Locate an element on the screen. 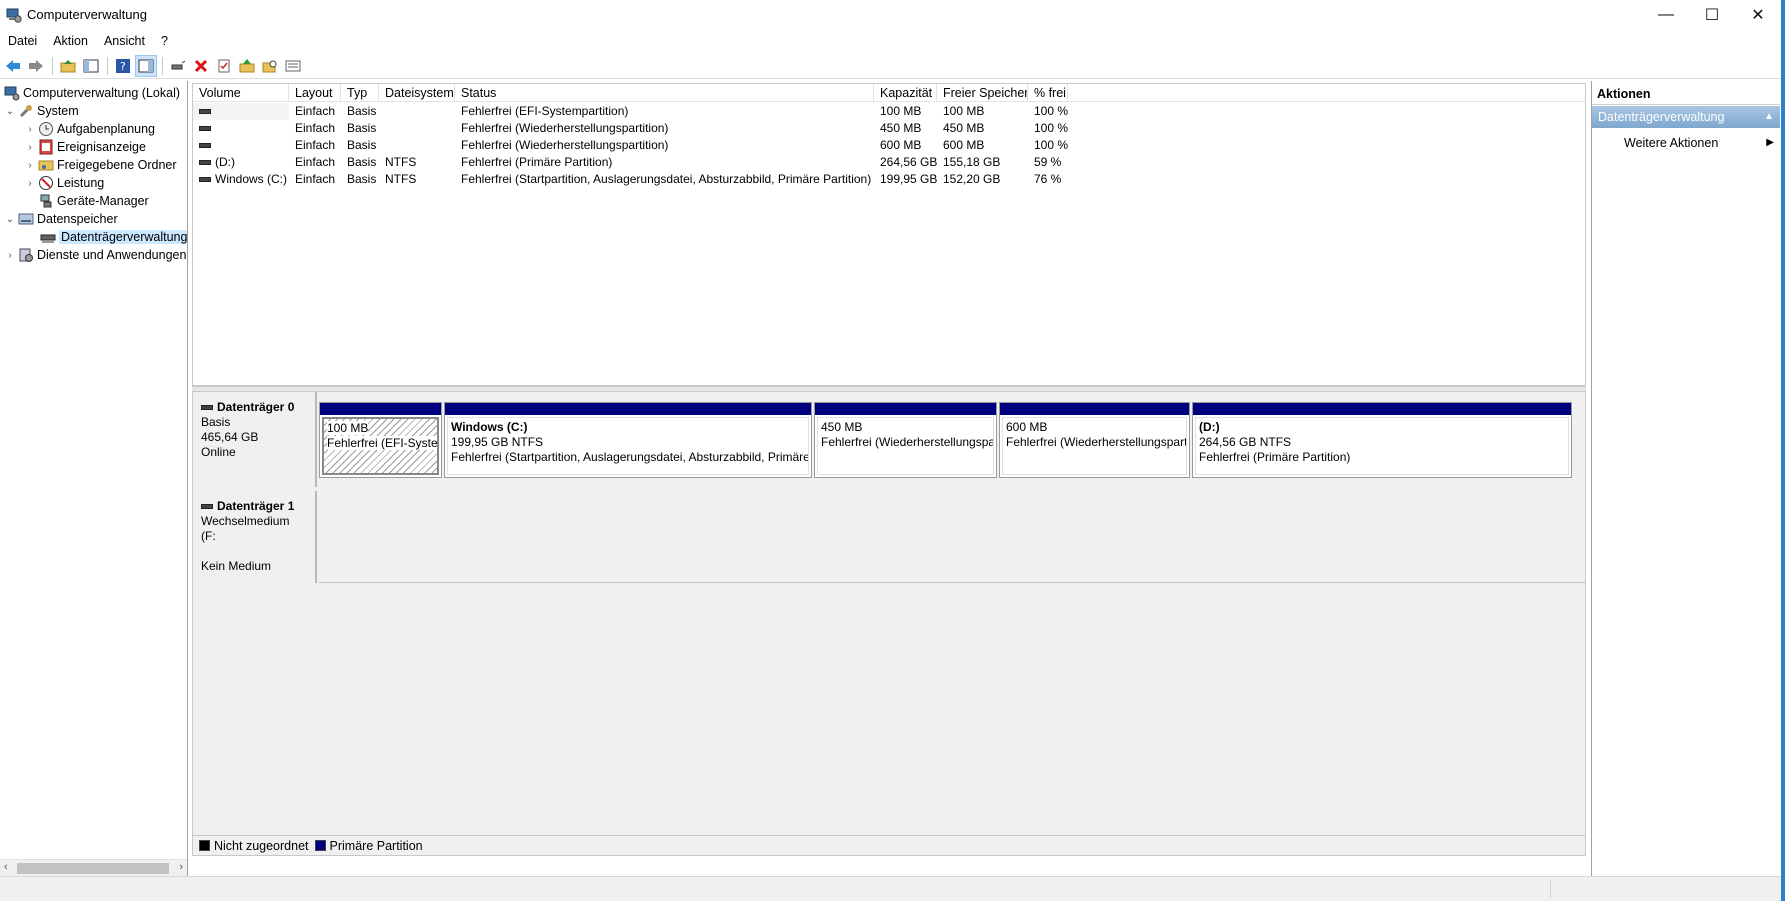 The height and width of the screenshot is (901, 1785). partition-status: Fehlerfrei (EFI-Systempa is located at coordinates (382, 443).